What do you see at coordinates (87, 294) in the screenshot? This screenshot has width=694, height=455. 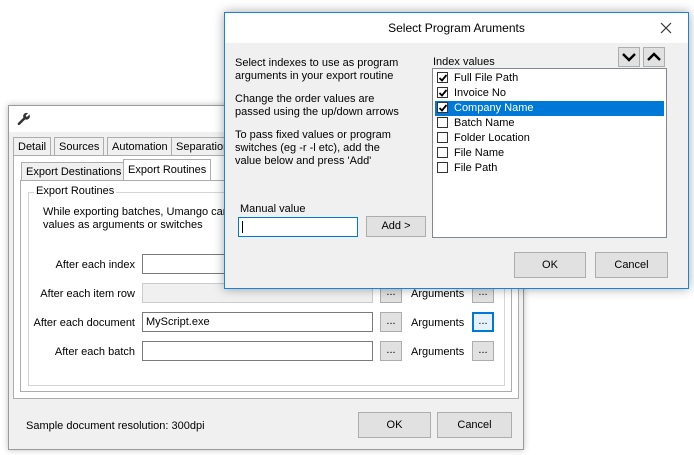 I see `after-each-item-row-label: After each item row` at bounding box center [87, 294].